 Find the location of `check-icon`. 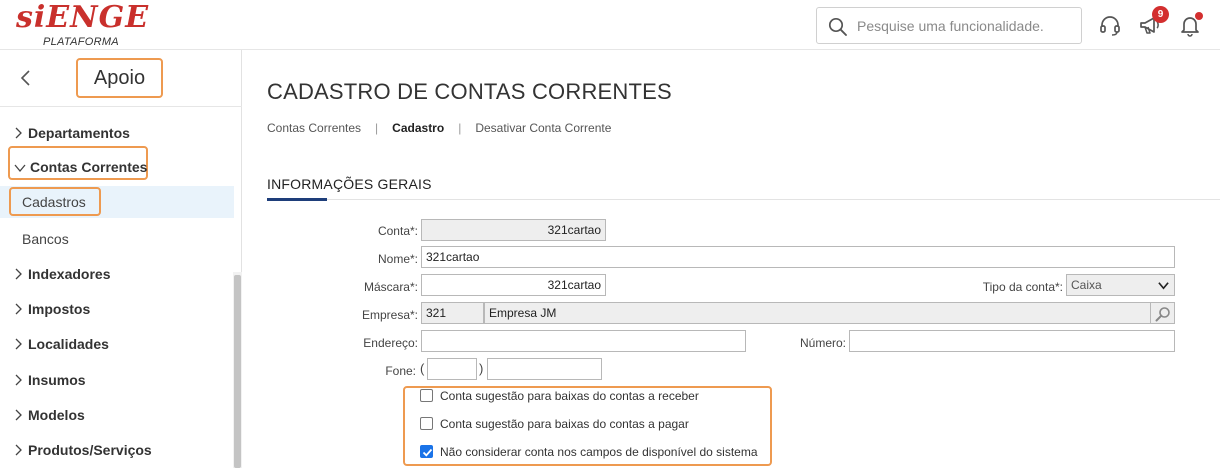

check-icon is located at coordinates (427, 452).